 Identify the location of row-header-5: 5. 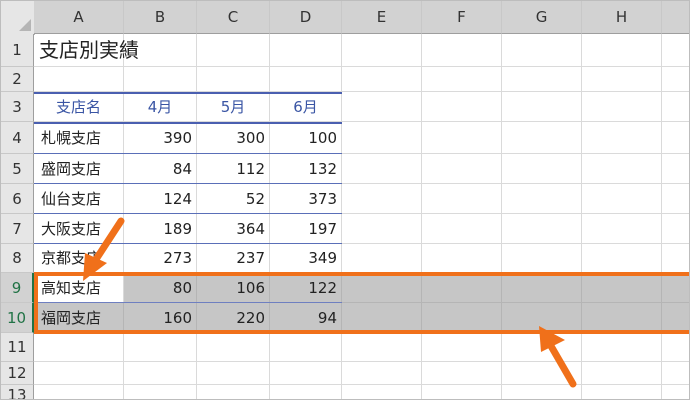
(17, 169).